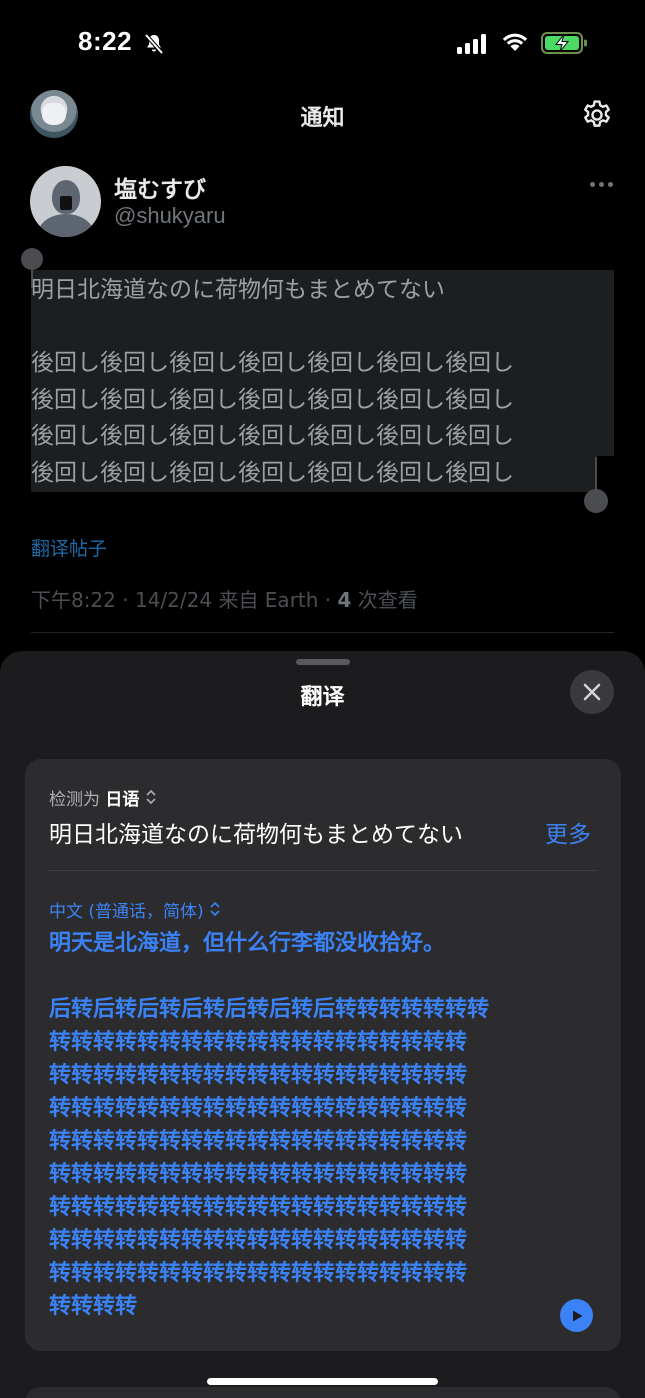 This screenshot has height=1398, width=645. Describe the element at coordinates (65, 201) in the screenshot. I see `tweet-author-avatar` at that location.